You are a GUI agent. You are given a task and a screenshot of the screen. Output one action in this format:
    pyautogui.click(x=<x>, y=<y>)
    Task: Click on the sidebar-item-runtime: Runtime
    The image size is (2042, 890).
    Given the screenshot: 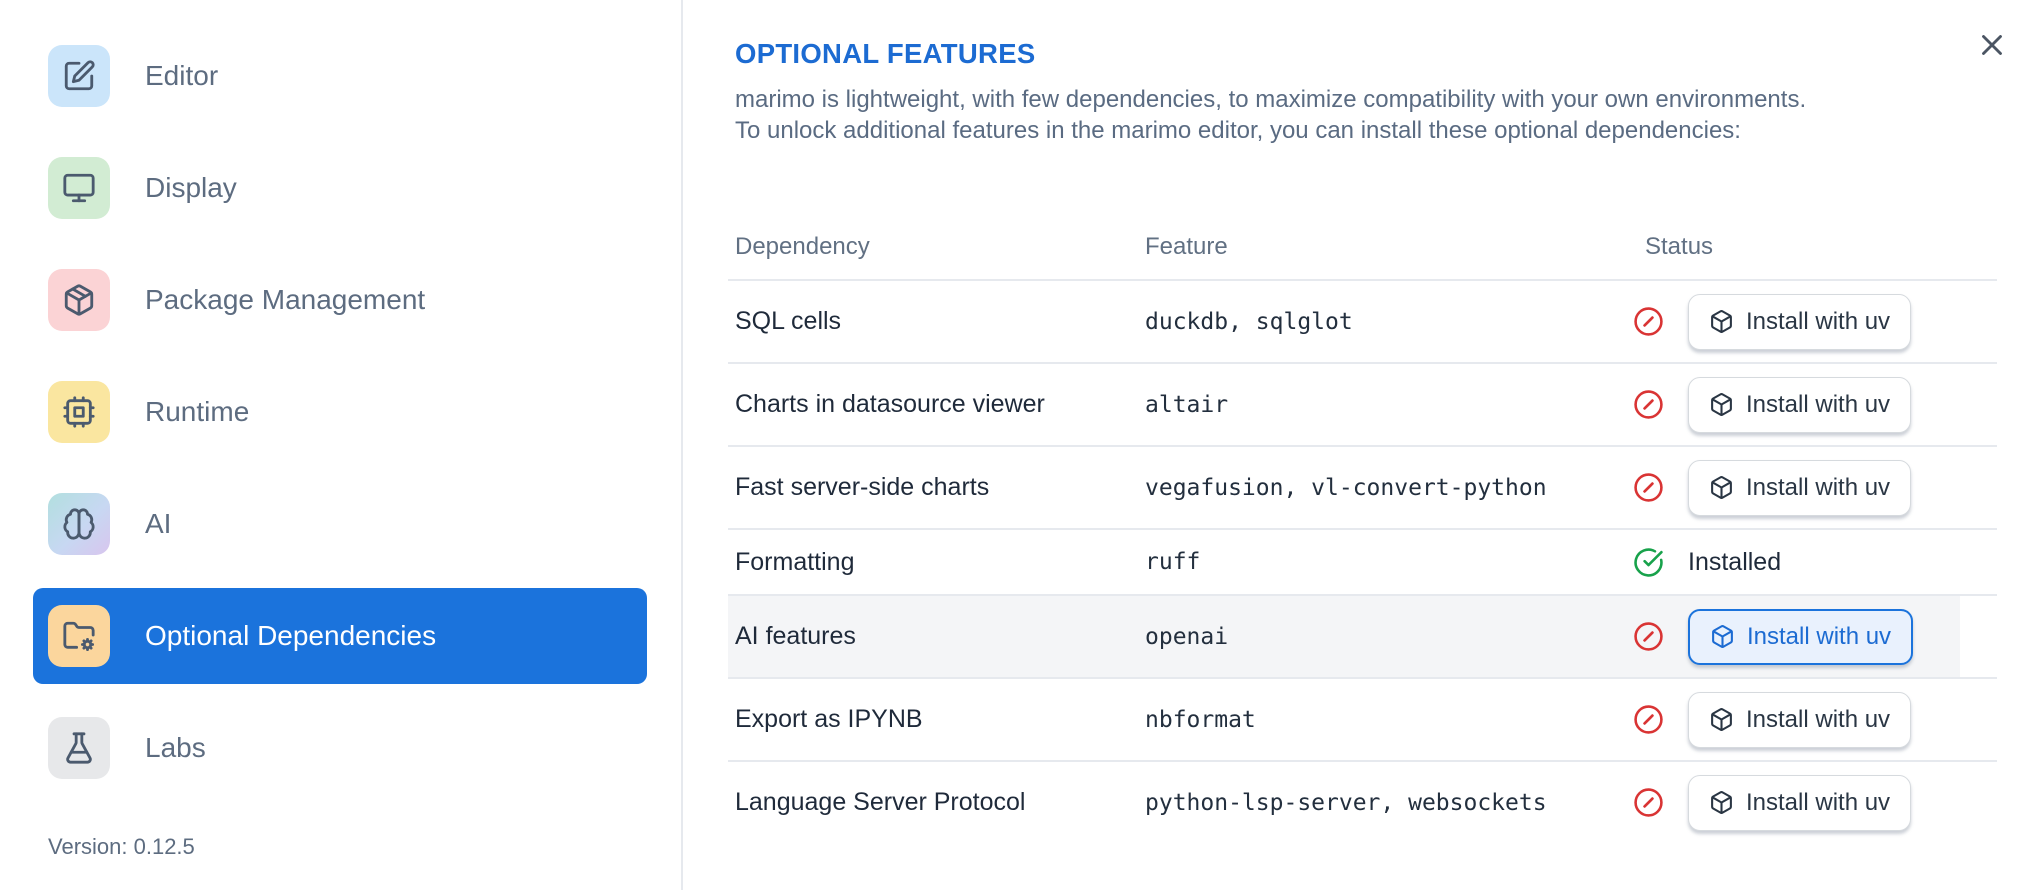 What is the action you would take?
    pyautogui.click(x=340, y=412)
    